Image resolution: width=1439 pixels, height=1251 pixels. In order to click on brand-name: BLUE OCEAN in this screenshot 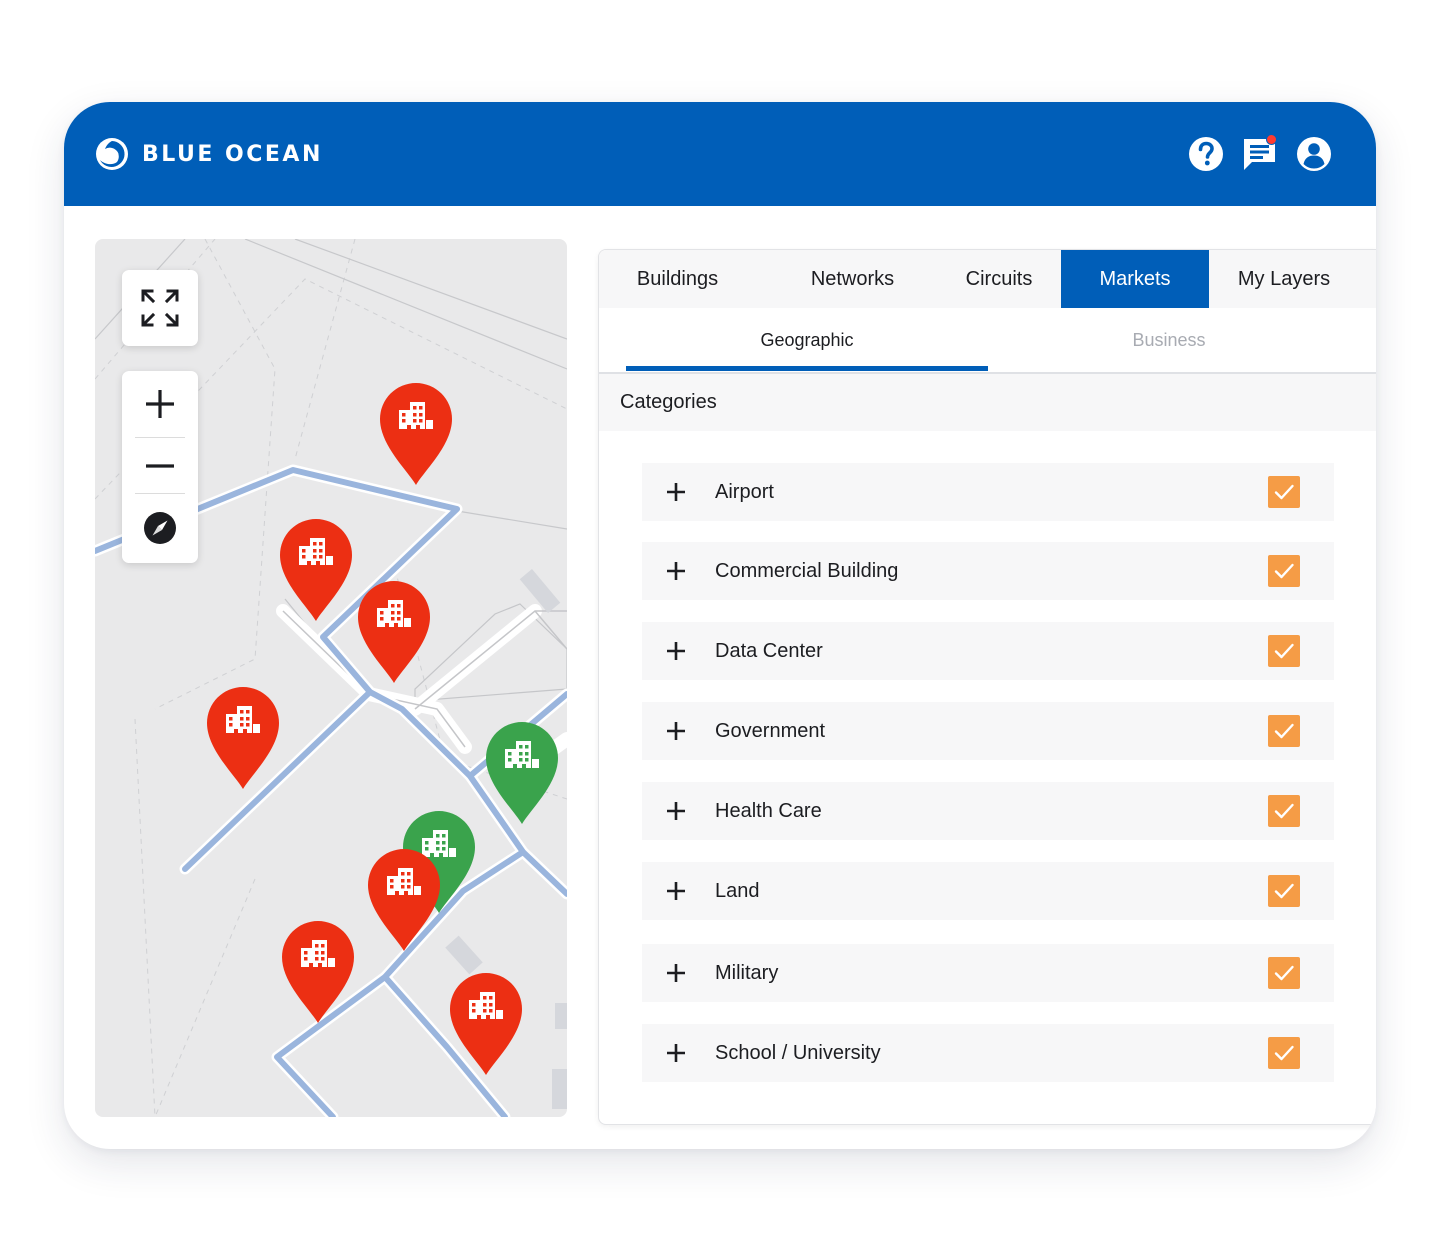, I will do `click(232, 154)`.